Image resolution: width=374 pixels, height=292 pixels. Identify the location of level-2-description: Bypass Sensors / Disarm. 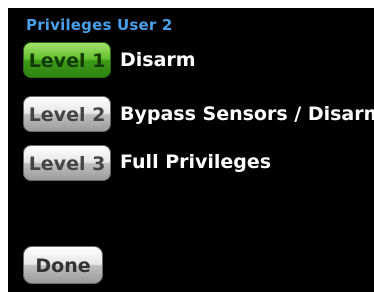
(247, 114).